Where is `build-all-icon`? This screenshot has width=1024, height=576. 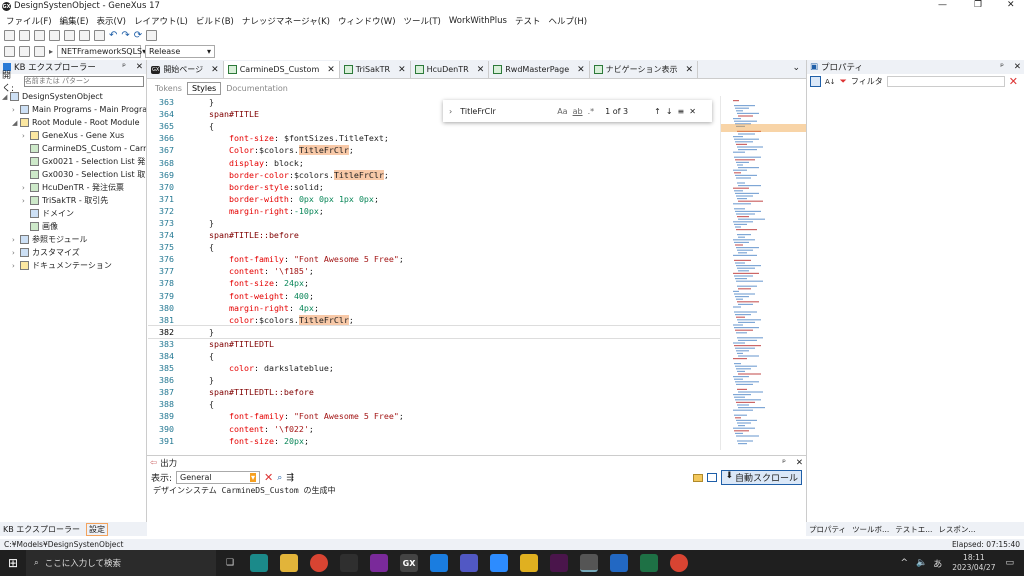 build-all-icon is located at coordinates (24, 51).